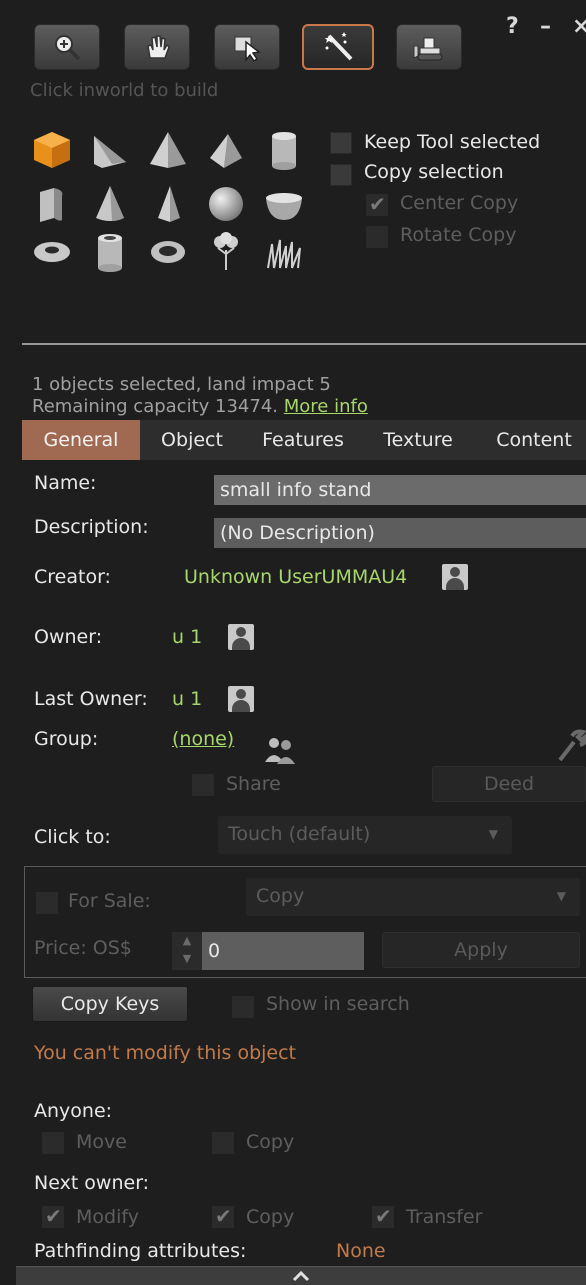  Describe the element at coordinates (579, 26) in the screenshot. I see `close-button: ×` at that location.